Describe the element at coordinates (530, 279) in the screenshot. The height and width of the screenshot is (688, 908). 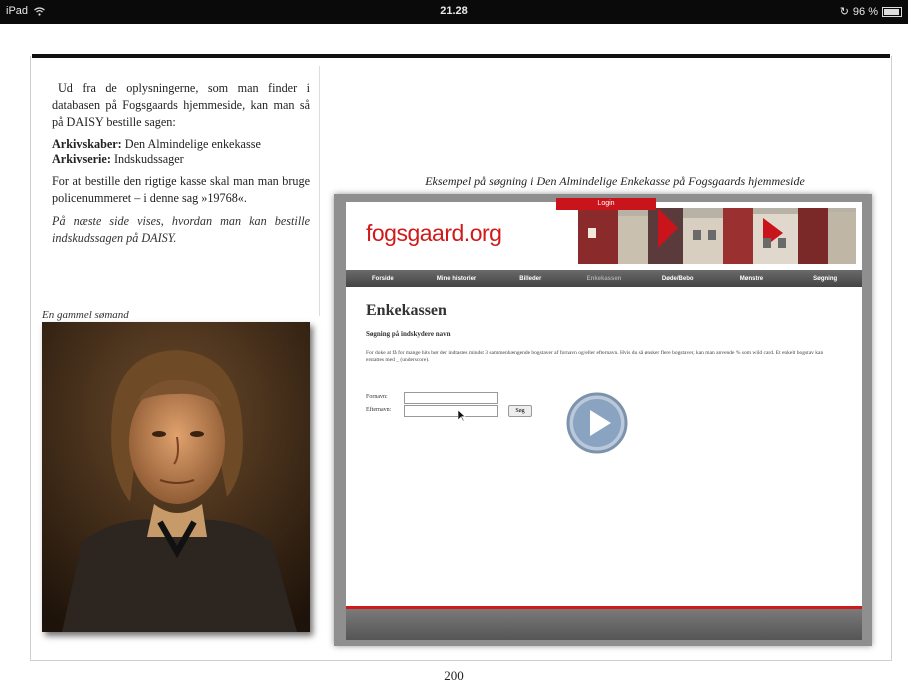
I see `nav-item-billeder: Billeder` at that location.